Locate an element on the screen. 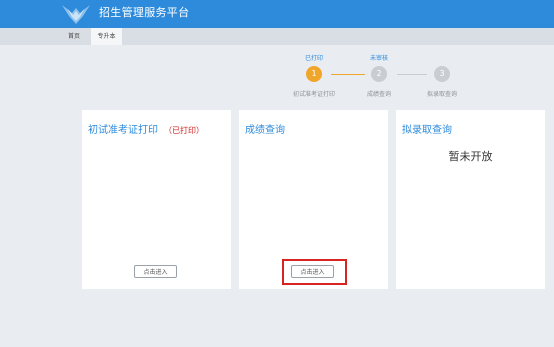 The width and height of the screenshot is (554, 347). step-2-circle: 2 is located at coordinates (379, 74).